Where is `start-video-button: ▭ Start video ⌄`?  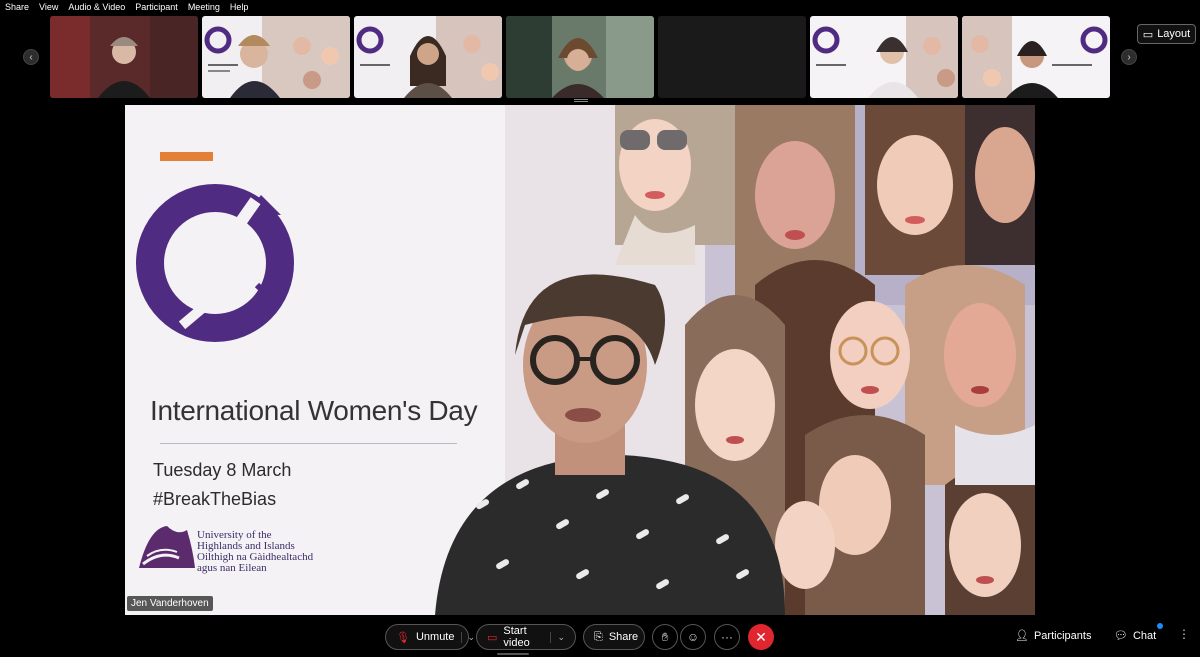
start-video-button: ▭ Start video ⌄ is located at coordinates (526, 637).